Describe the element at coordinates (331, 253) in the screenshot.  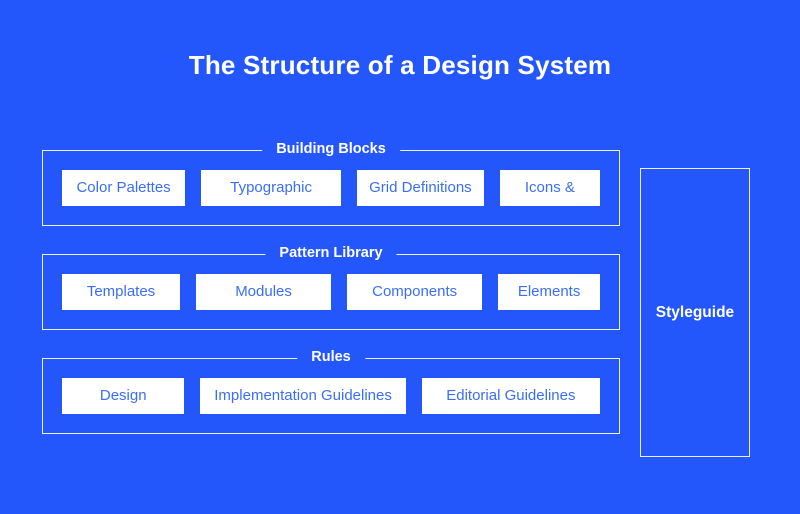
I see `group-legend-pattern-library: Pattern Library` at that location.